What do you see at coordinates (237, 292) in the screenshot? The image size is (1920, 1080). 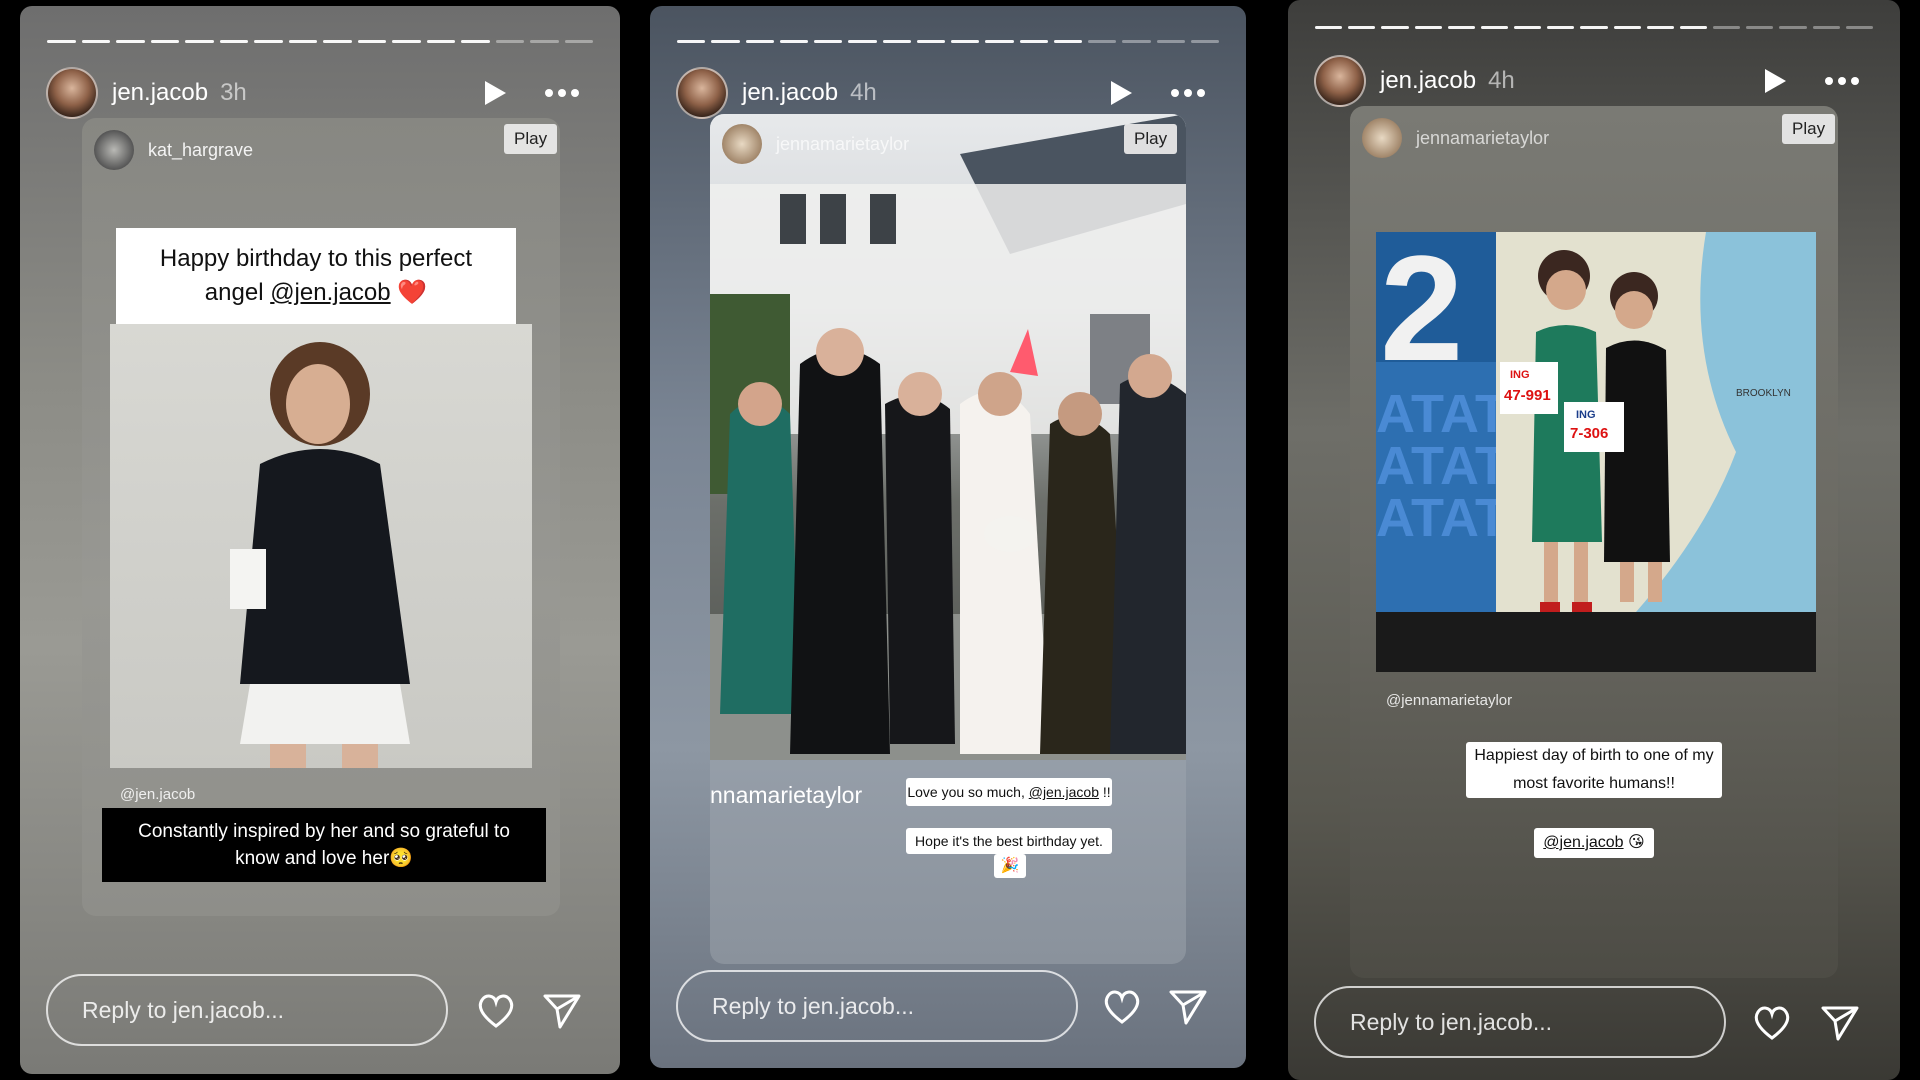 I see `caption-text: angel` at bounding box center [237, 292].